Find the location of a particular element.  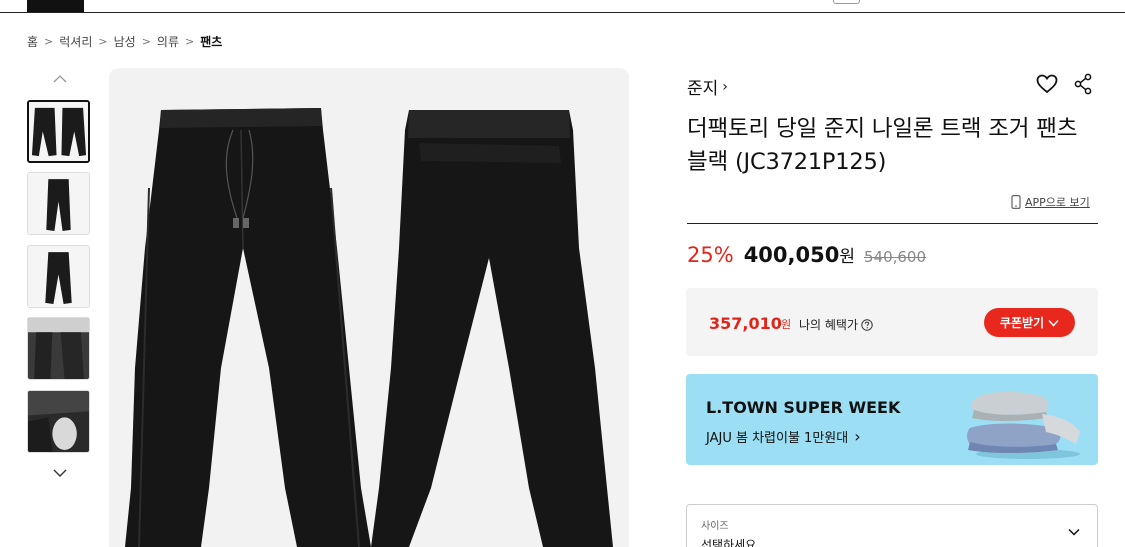

breadcrumb-item-clothing: 의류 is located at coordinates (168, 41).